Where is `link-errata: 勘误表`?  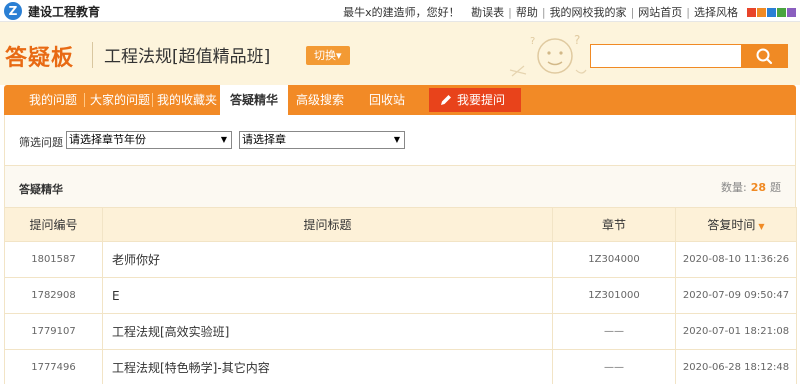
link-errata: 勘误表 is located at coordinates (487, 12).